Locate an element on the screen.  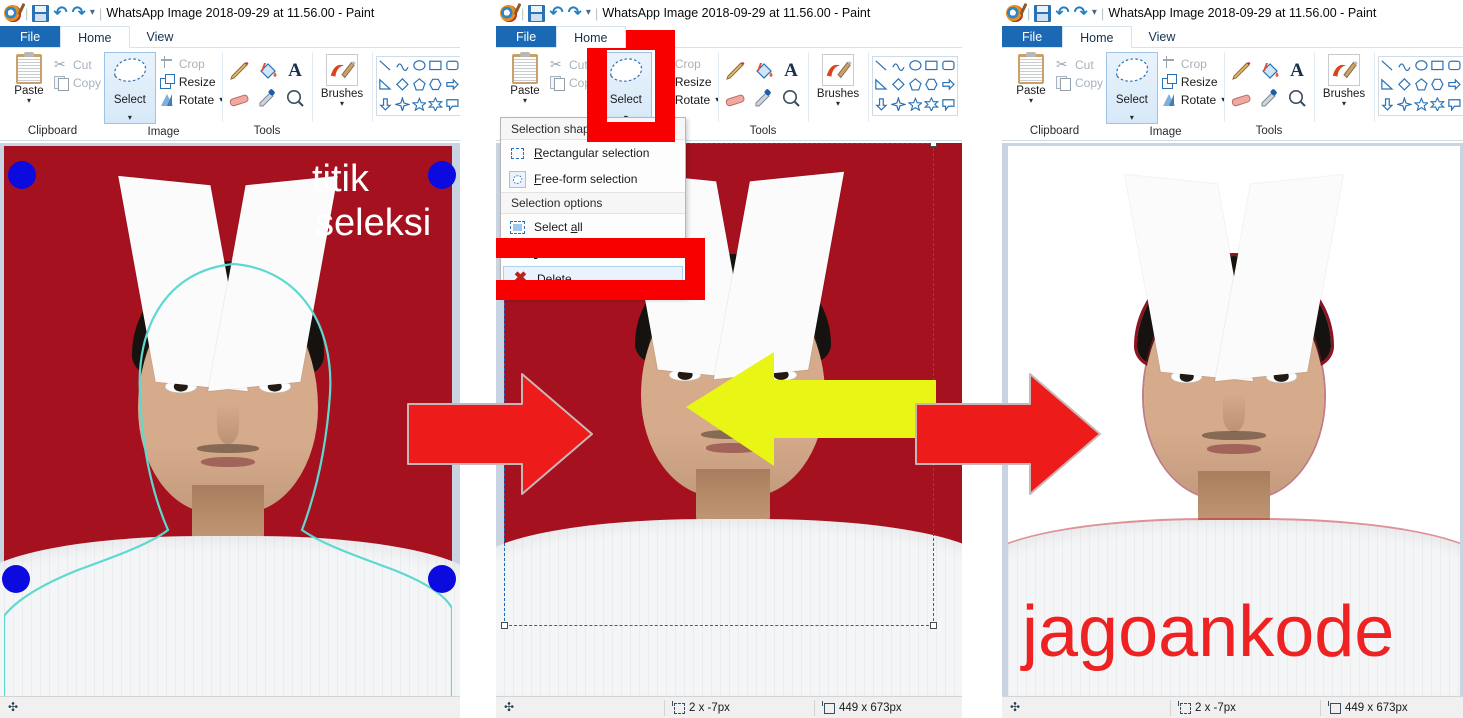
menu-item-rectangular-selection: Rectangular selection is located at coordinates (593, 153).